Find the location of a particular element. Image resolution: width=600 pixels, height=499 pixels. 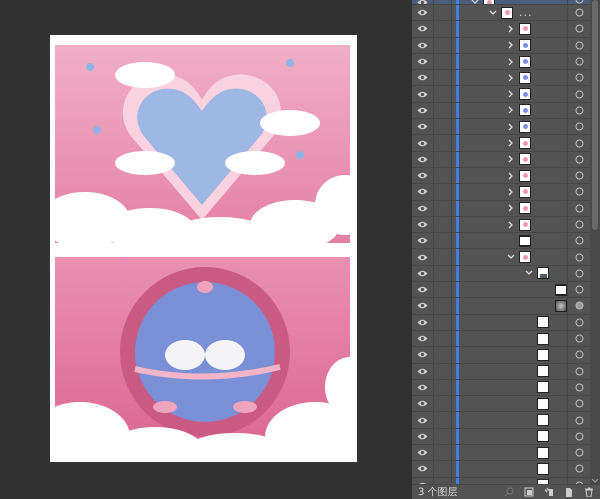

arrow-page-icon is located at coordinates (549, 492).